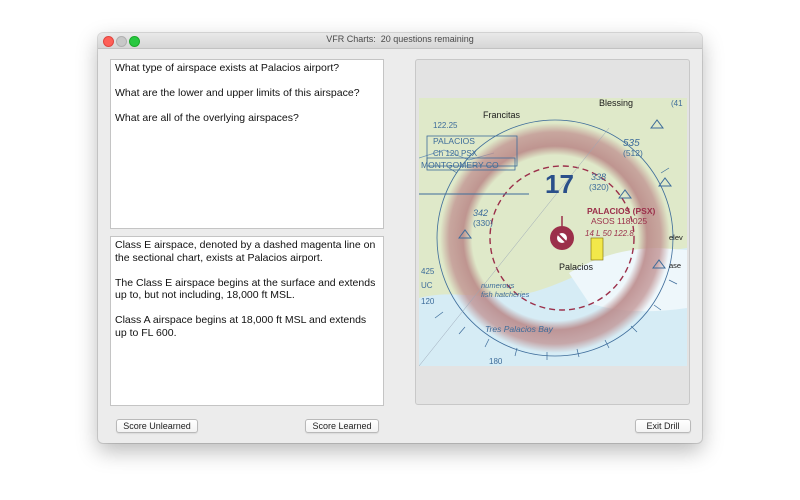 The height and width of the screenshot is (500, 800). What do you see at coordinates (342, 426) in the screenshot?
I see `score-learned-button: Score Learned` at bounding box center [342, 426].